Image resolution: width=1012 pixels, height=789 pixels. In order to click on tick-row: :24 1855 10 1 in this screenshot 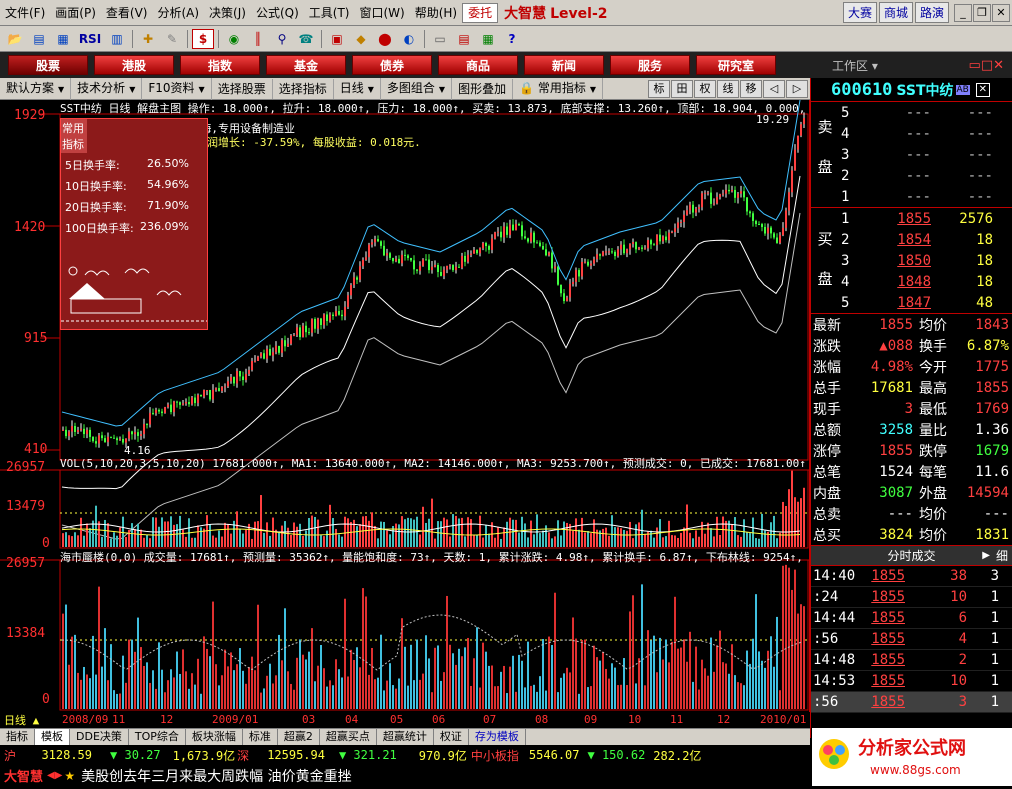, I will do `click(911, 597)`.